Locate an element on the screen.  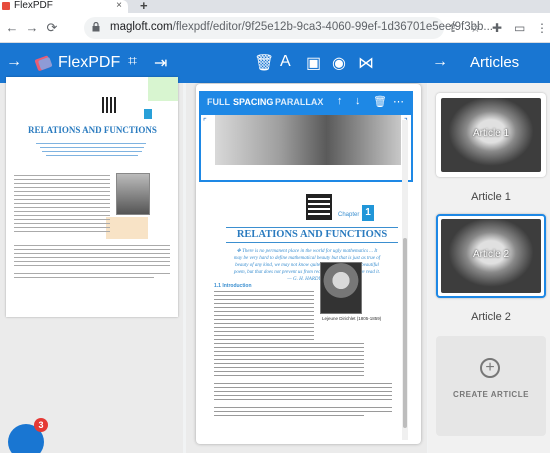
article-thumbnail: Article 1 is located at coordinates (491, 135).